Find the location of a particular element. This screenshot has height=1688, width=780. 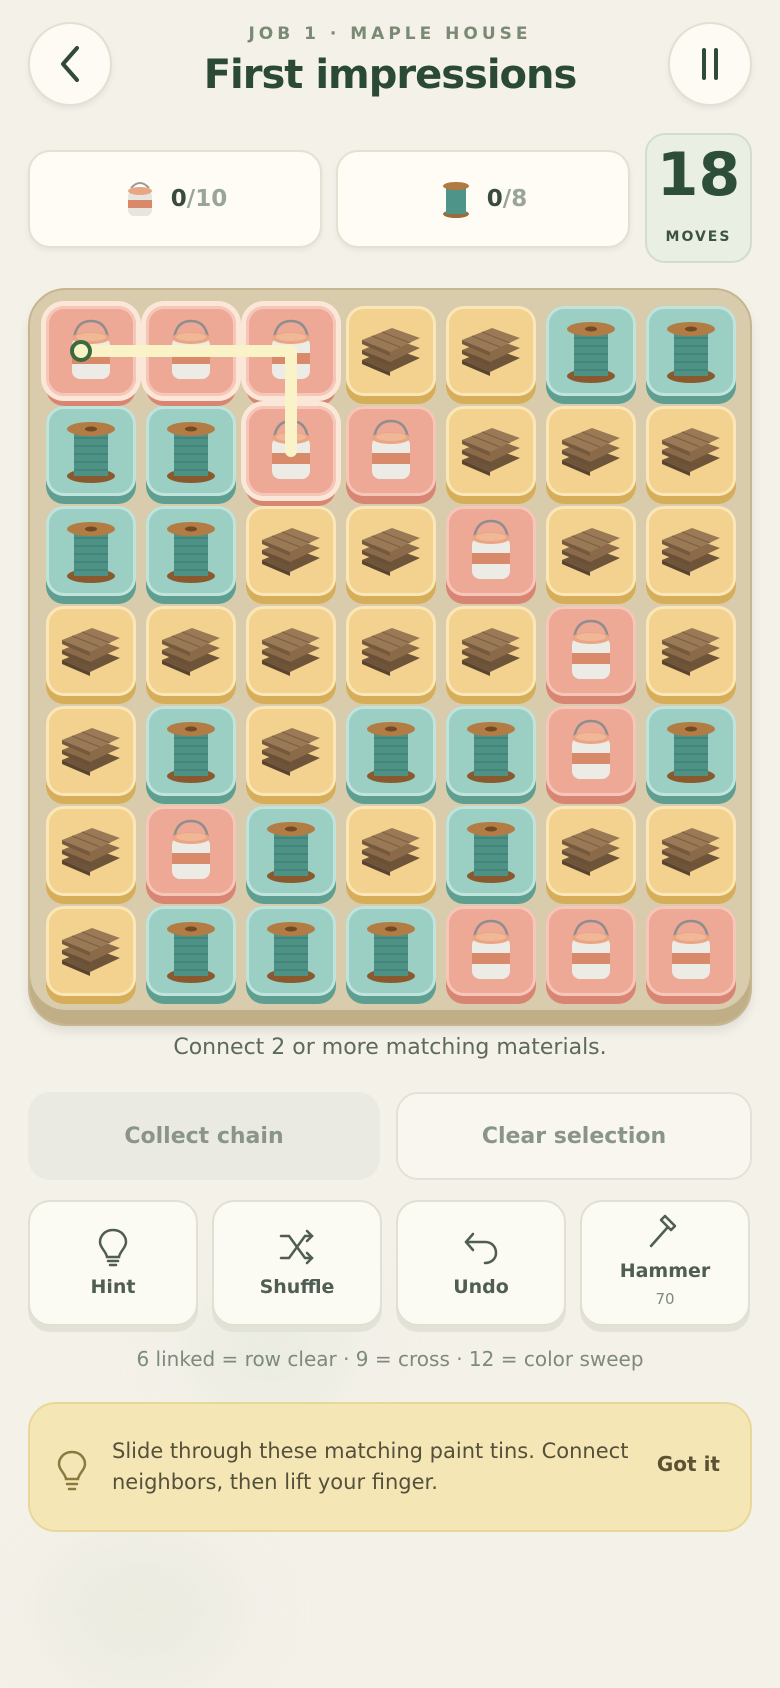

moves-counter: 18 MOVES is located at coordinates (698, 198).